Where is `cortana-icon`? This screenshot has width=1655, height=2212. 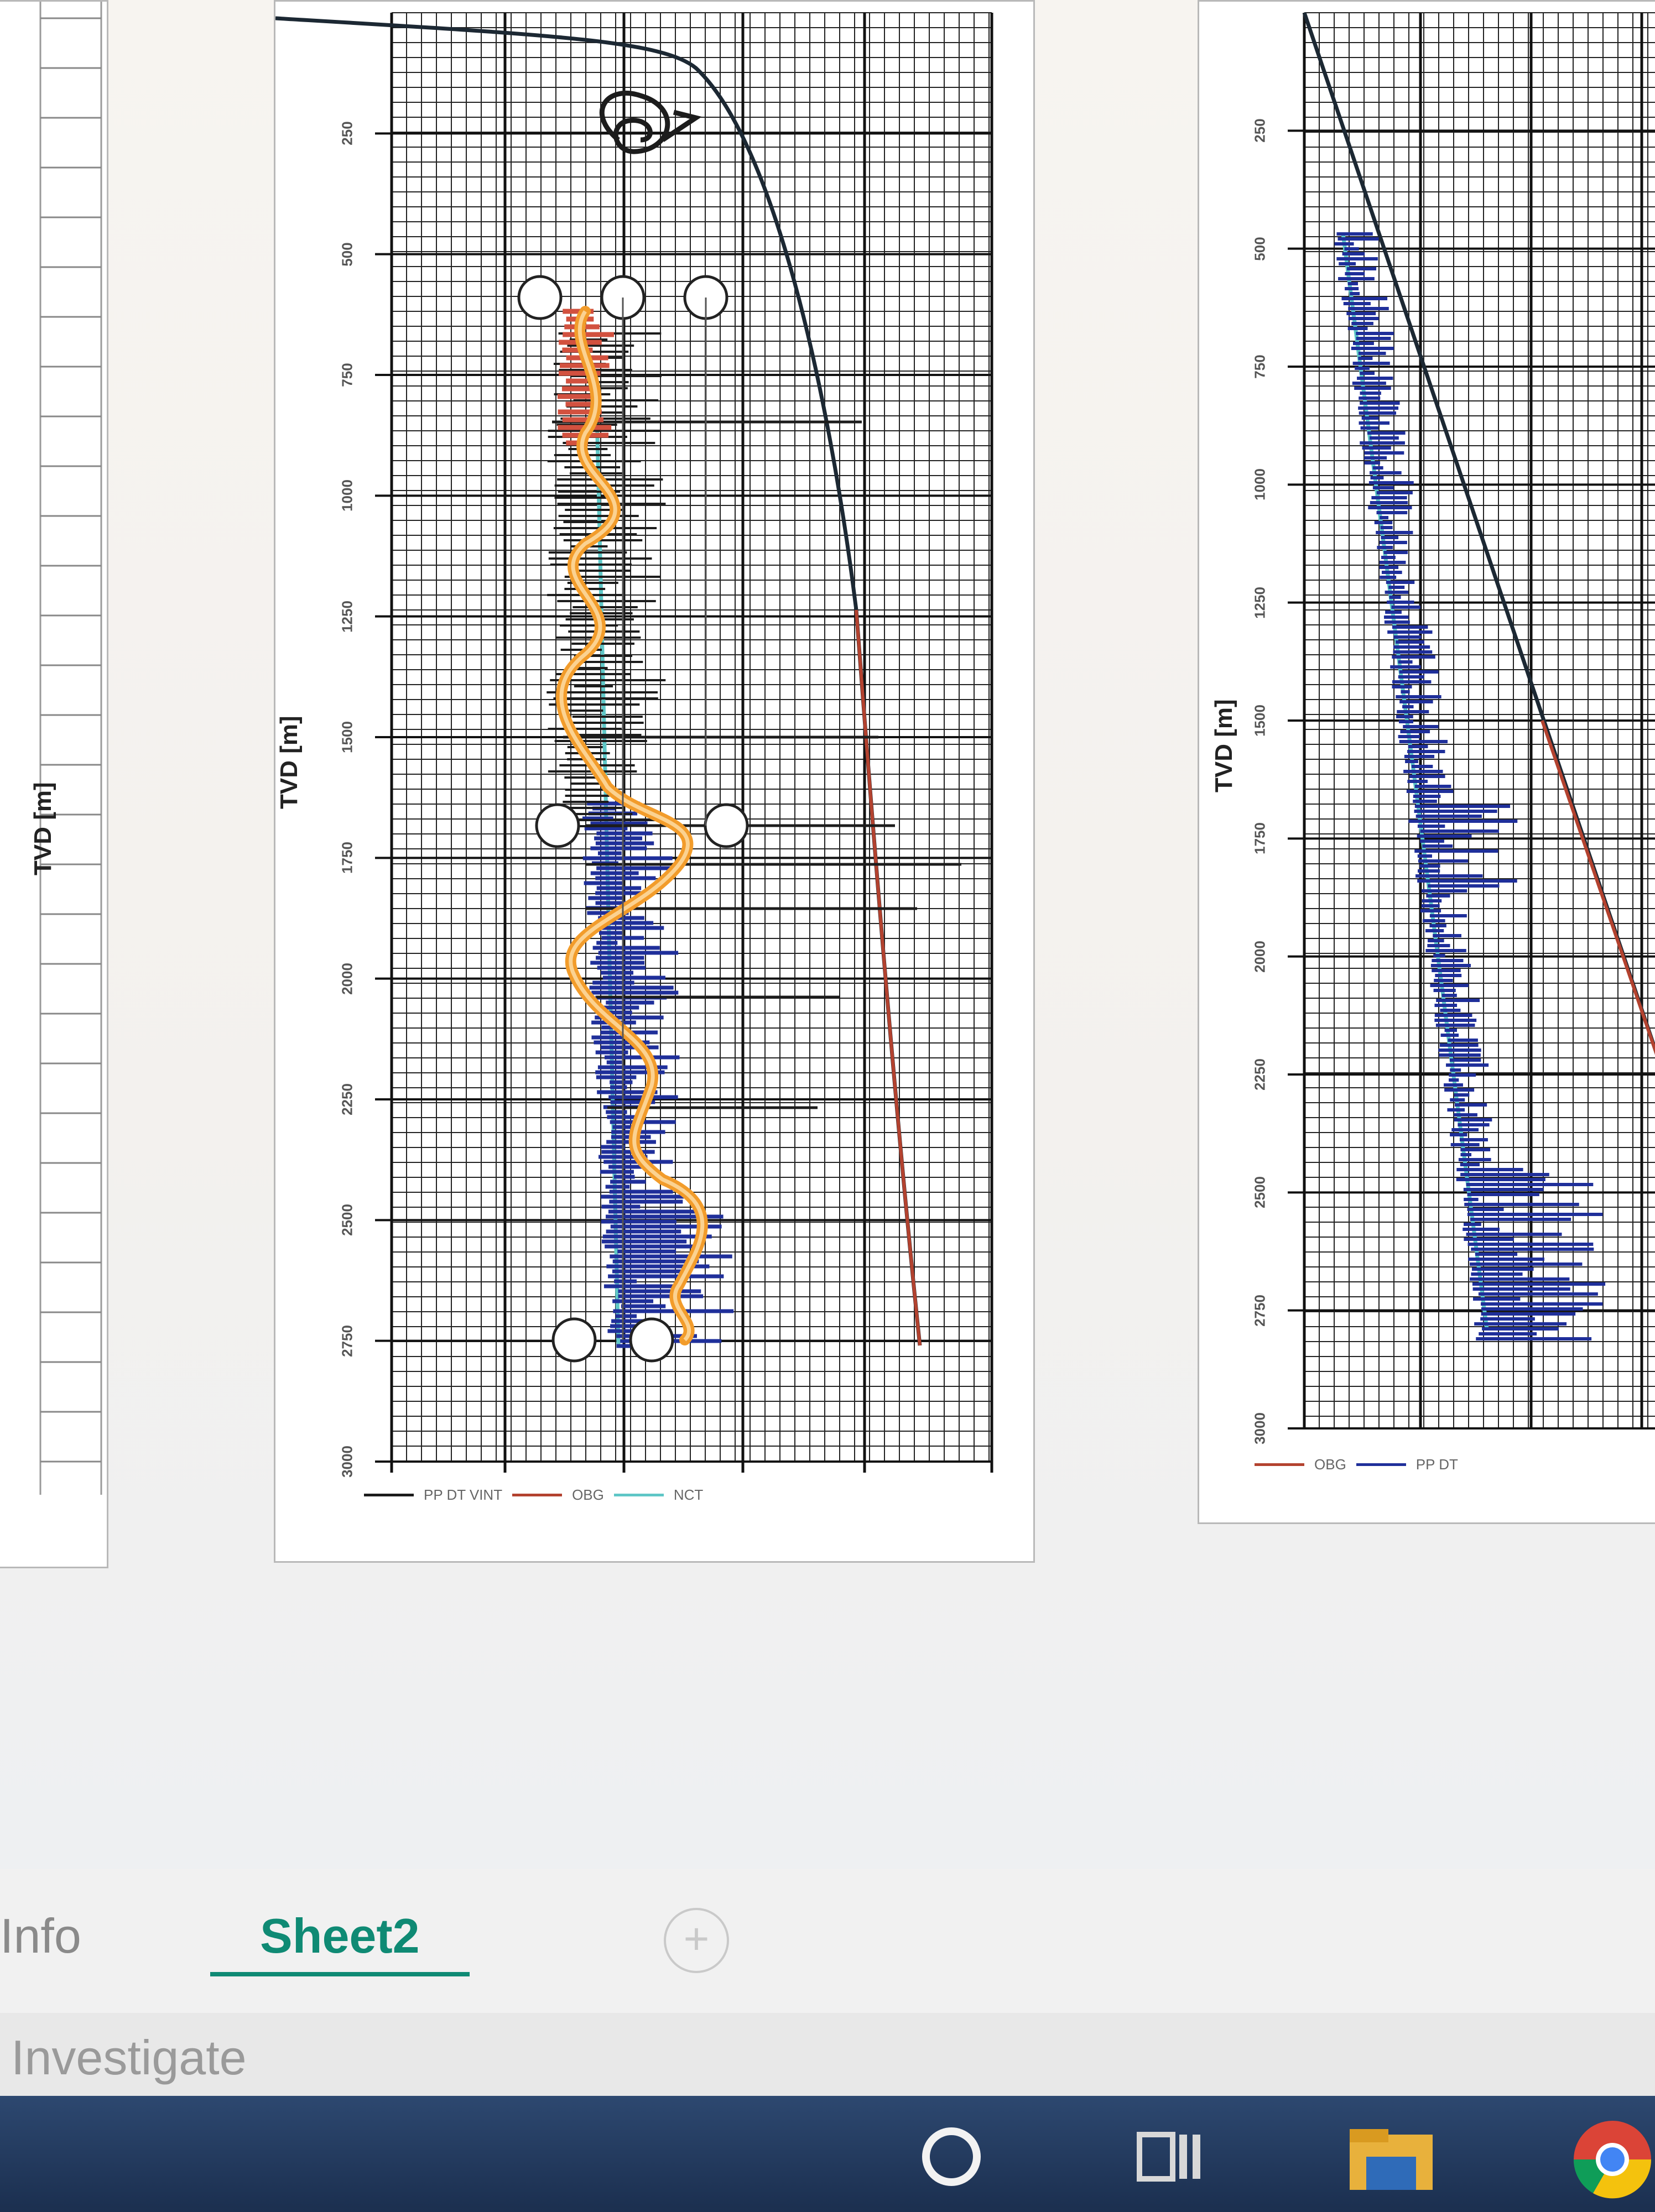 cortana-icon is located at coordinates (951, 2154).